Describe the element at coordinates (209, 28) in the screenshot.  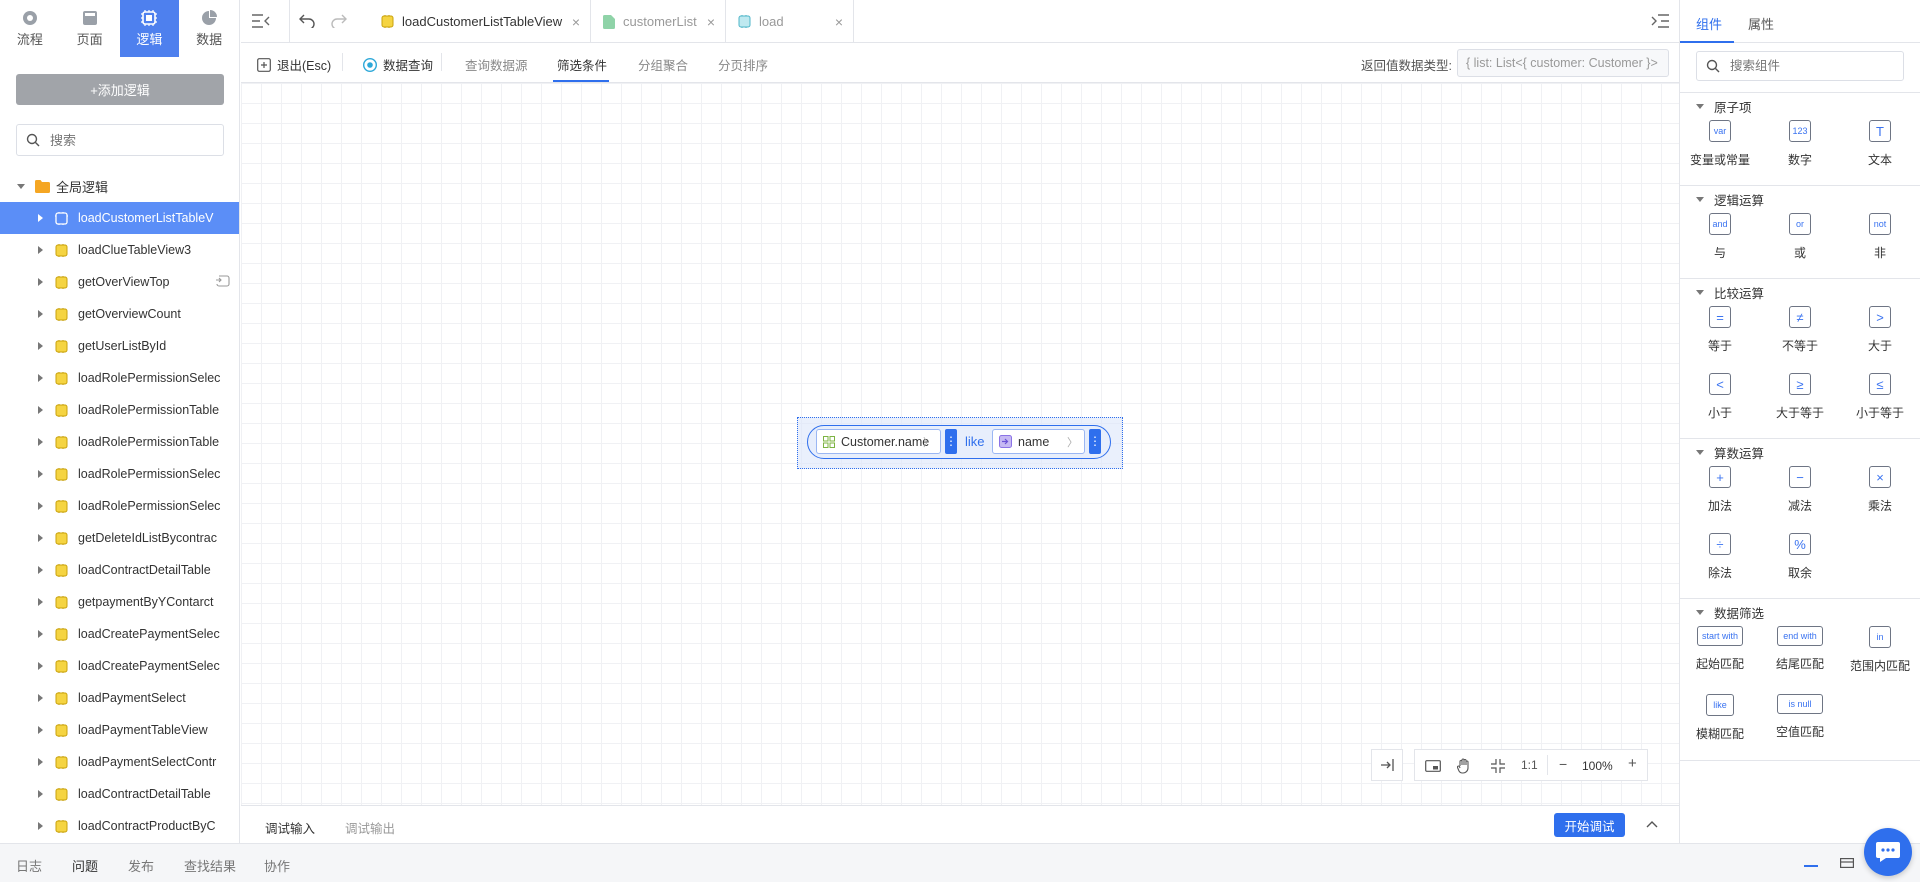
I see `mode-tab-data: 数据` at that location.